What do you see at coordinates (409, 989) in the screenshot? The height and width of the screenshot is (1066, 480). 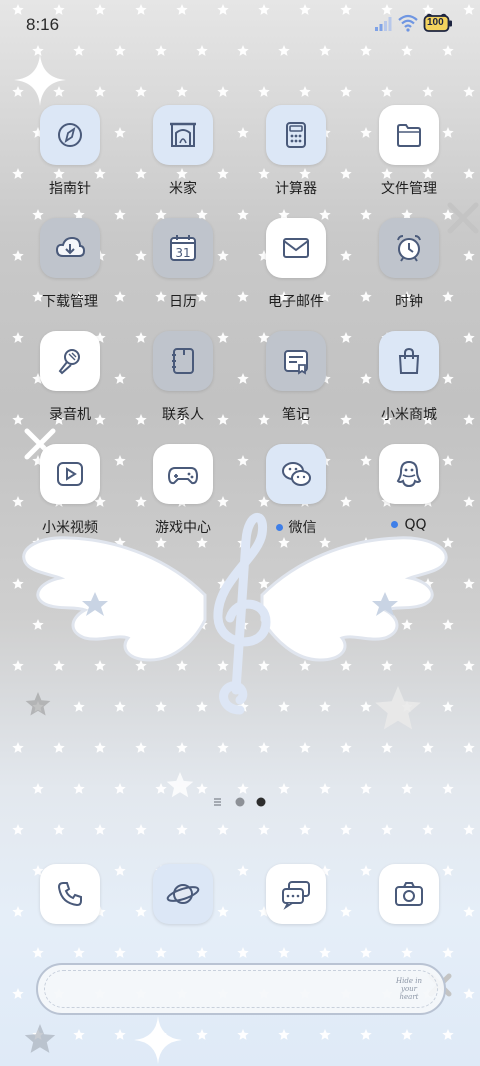 I see `search-bar-text: Hide in your heart` at bounding box center [409, 989].